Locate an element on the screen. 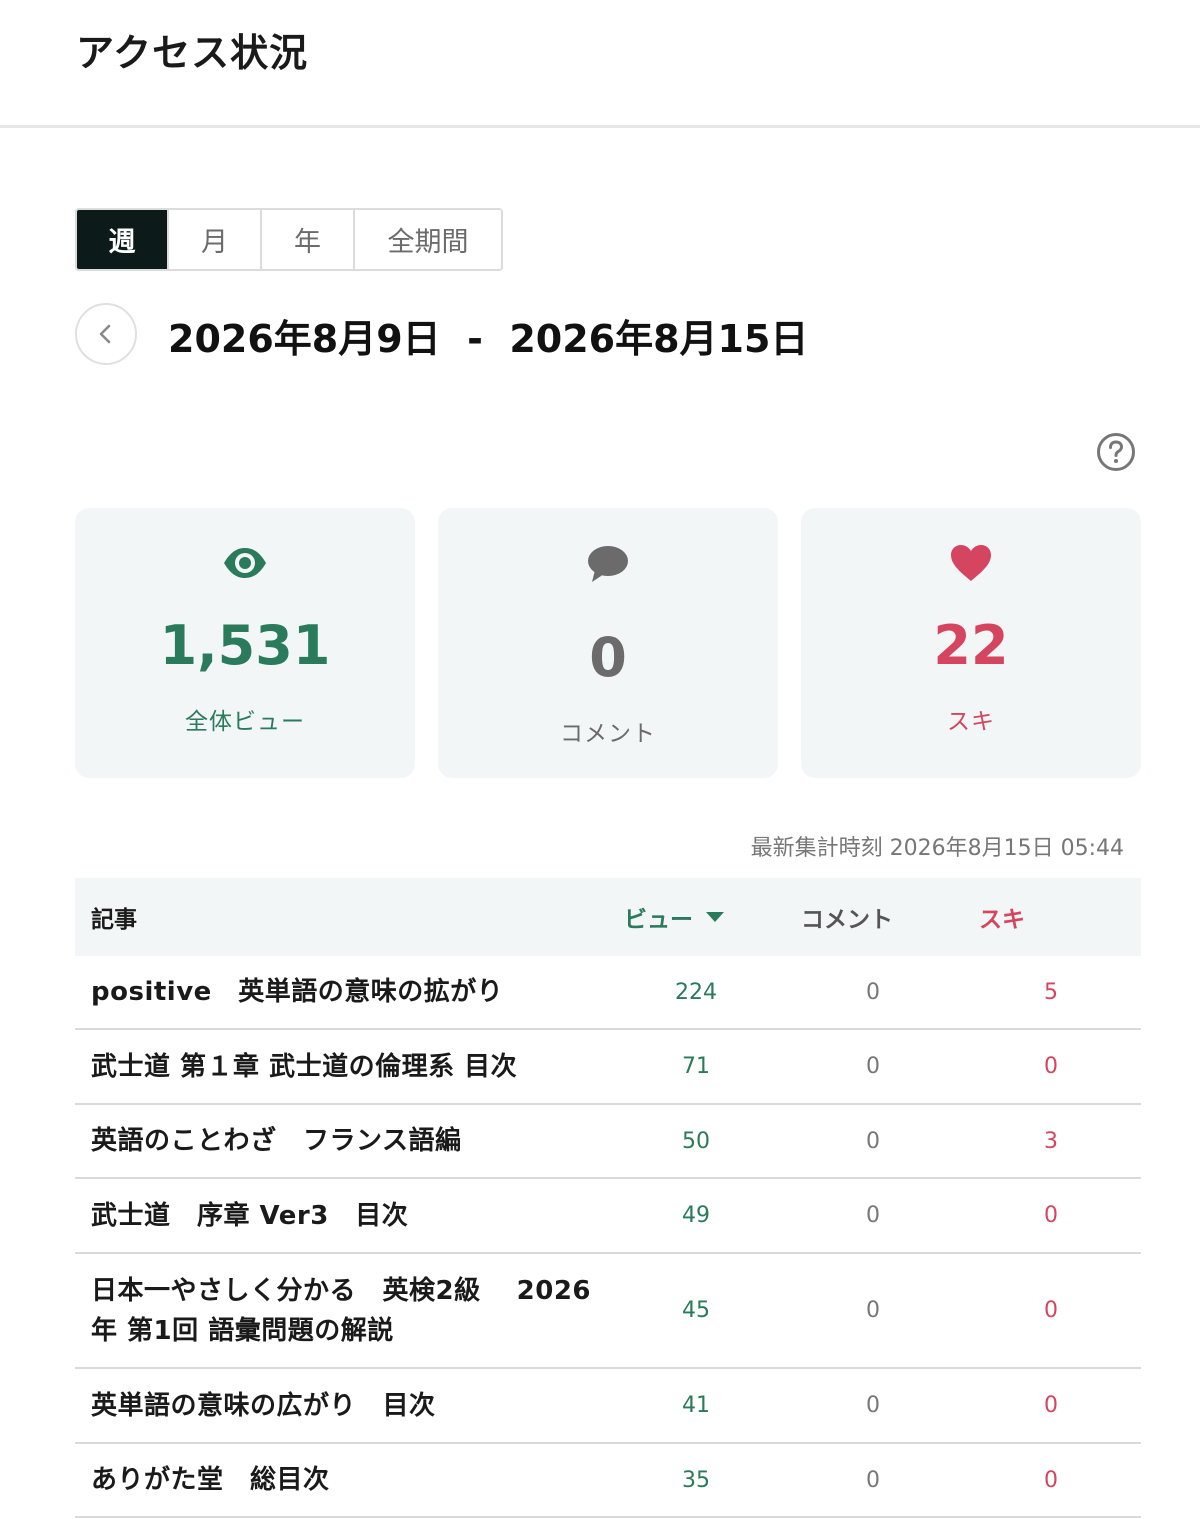 This screenshot has width=1200, height=1519. row-views: 49 is located at coordinates (696, 1215).